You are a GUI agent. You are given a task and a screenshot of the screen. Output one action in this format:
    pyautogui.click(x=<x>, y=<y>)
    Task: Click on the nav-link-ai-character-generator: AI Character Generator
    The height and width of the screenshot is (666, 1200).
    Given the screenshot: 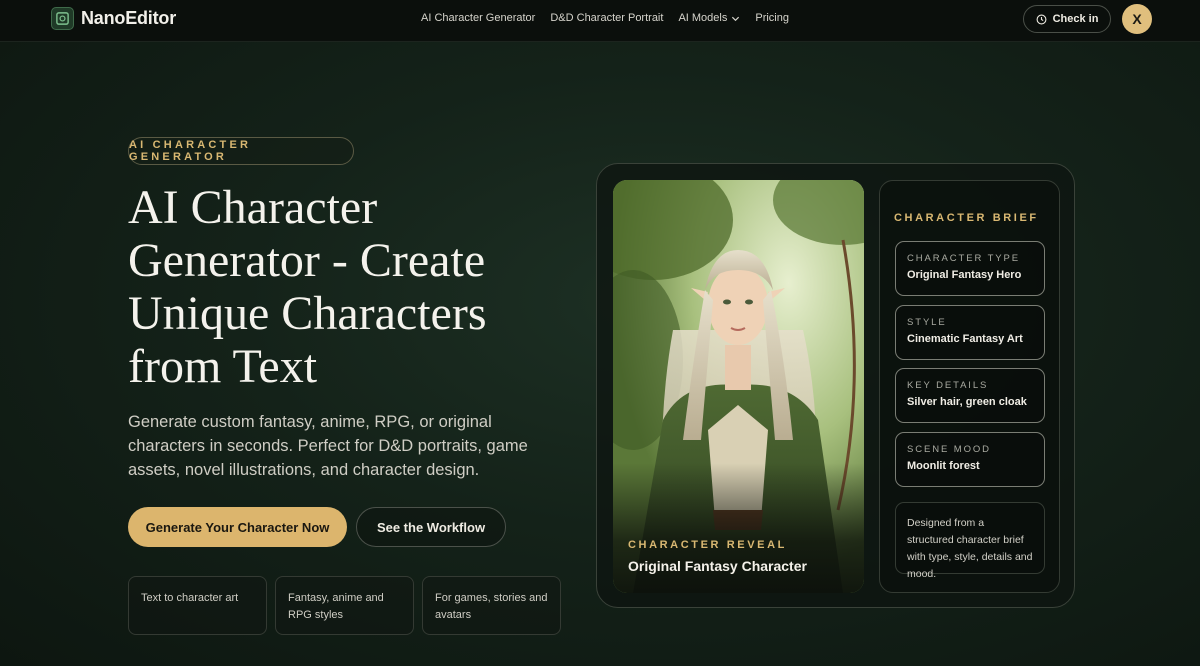 What is the action you would take?
    pyautogui.click(x=478, y=18)
    